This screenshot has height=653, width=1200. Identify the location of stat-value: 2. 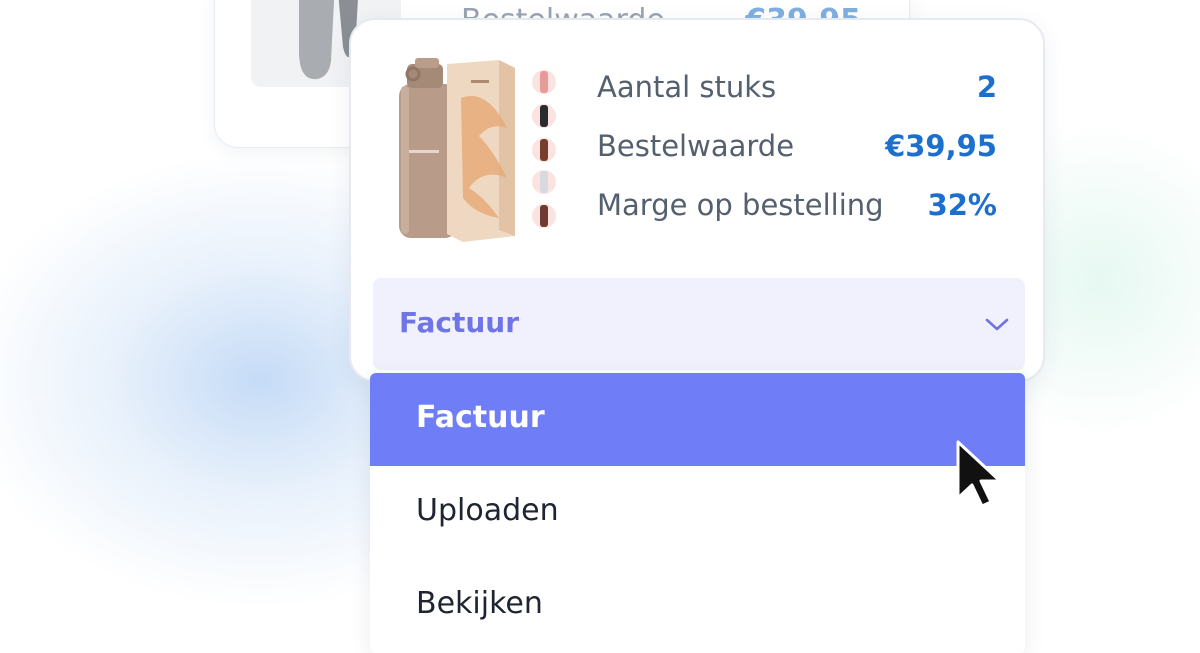
(986, 87).